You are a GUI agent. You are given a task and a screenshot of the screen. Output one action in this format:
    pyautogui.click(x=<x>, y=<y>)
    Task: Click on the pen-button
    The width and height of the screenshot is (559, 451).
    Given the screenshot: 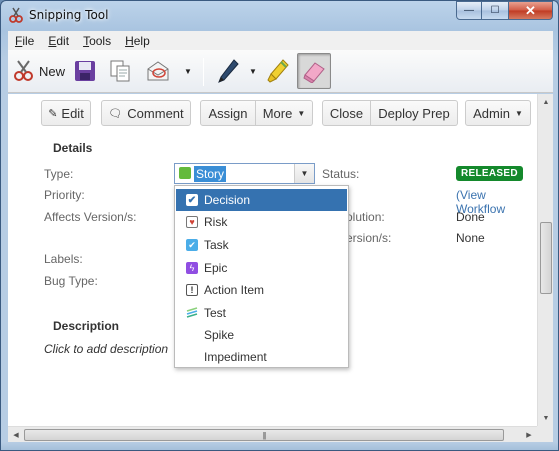 What is the action you would take?
    pyautogui.click(x=228, y=71)
    